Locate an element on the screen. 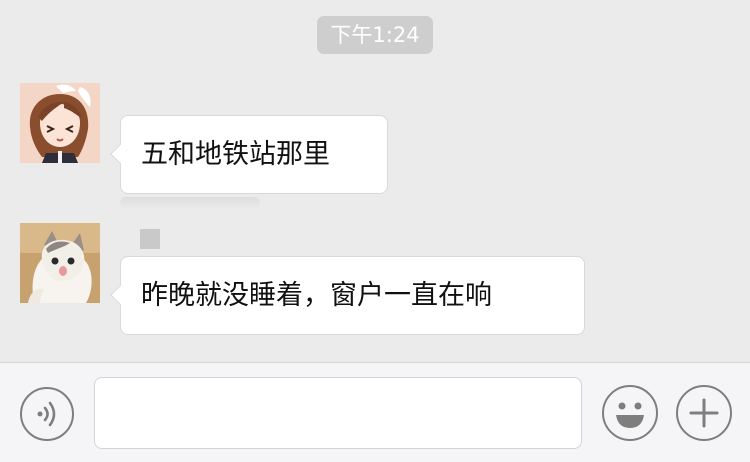 Image resolution: width=750 pixels, height=462 pixels. blurred-content-strip is located at coordinates (190, 203).